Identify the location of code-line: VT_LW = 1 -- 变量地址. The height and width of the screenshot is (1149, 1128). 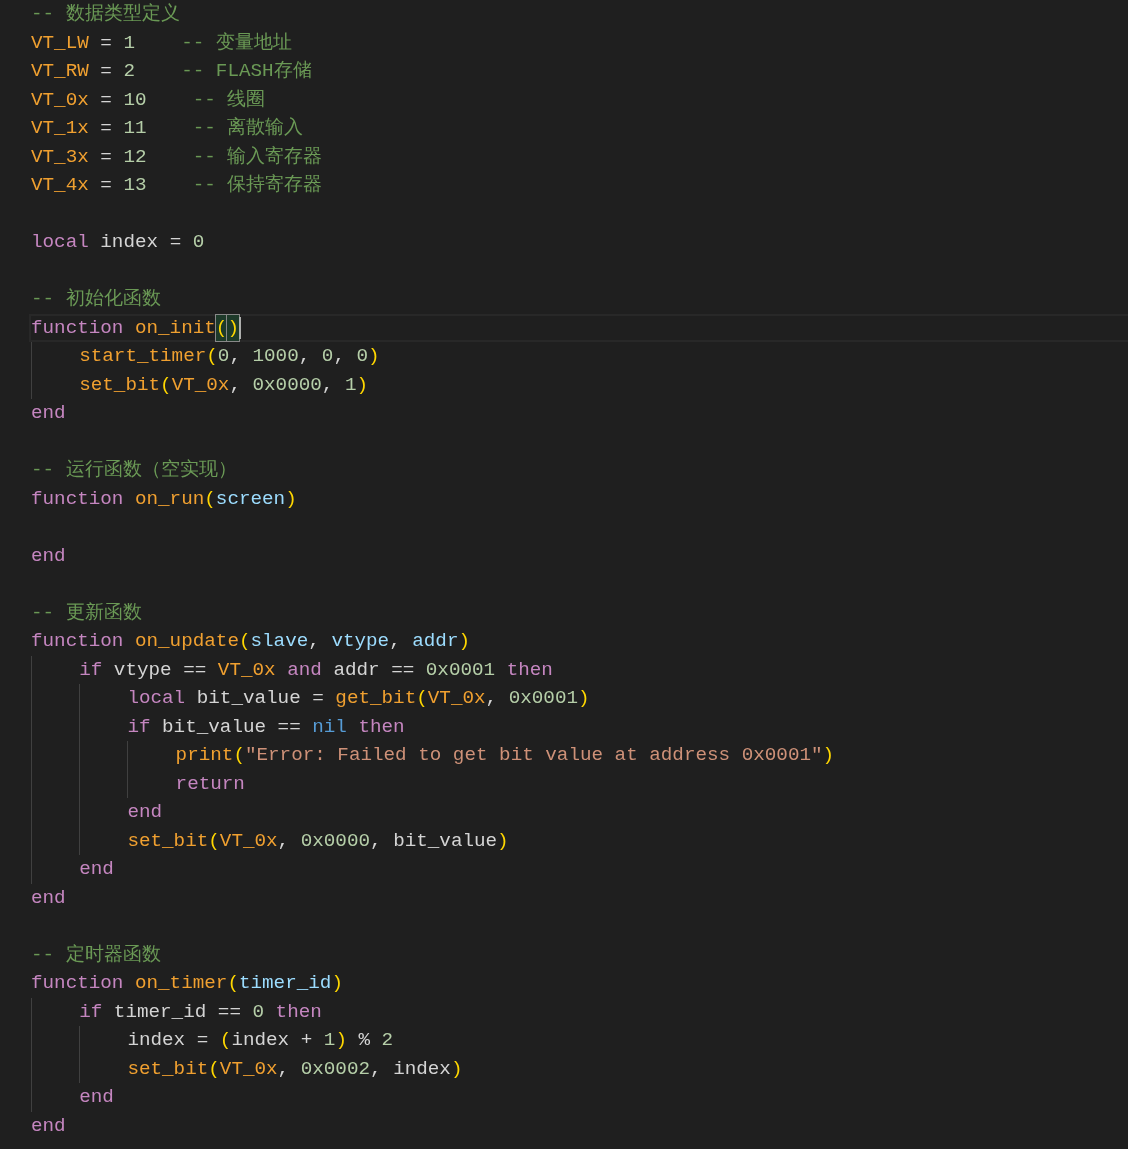
(161, 43).